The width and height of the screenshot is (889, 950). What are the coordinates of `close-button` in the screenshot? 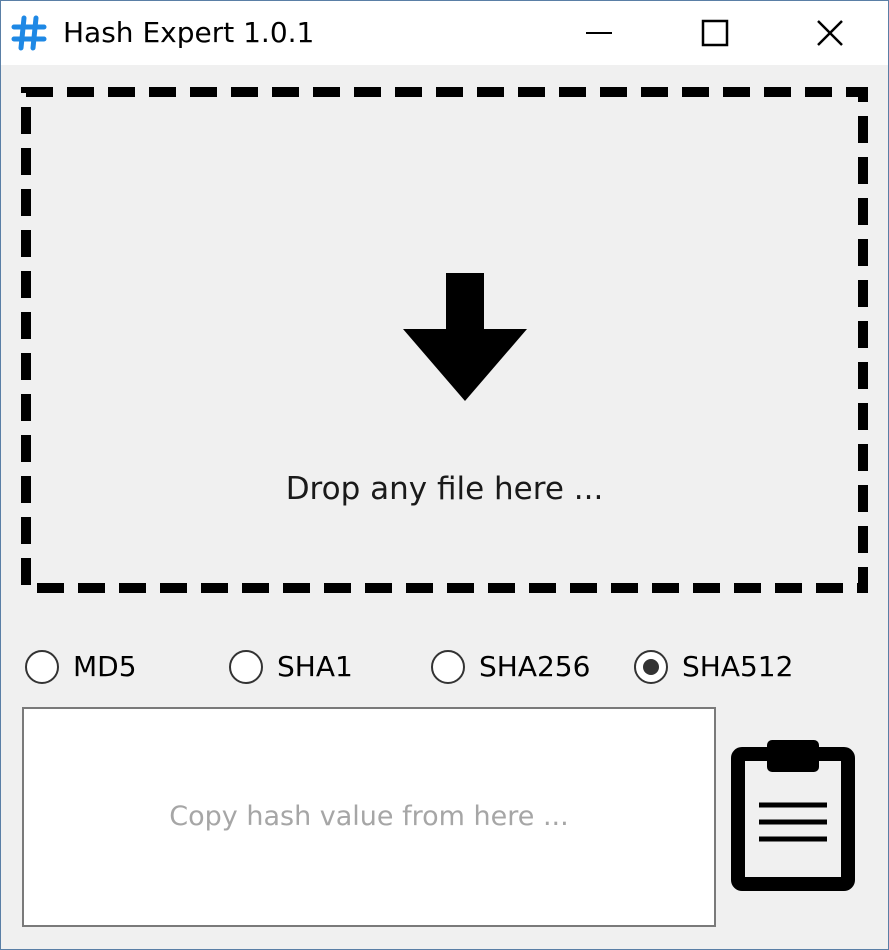 It's located at (830, 33).